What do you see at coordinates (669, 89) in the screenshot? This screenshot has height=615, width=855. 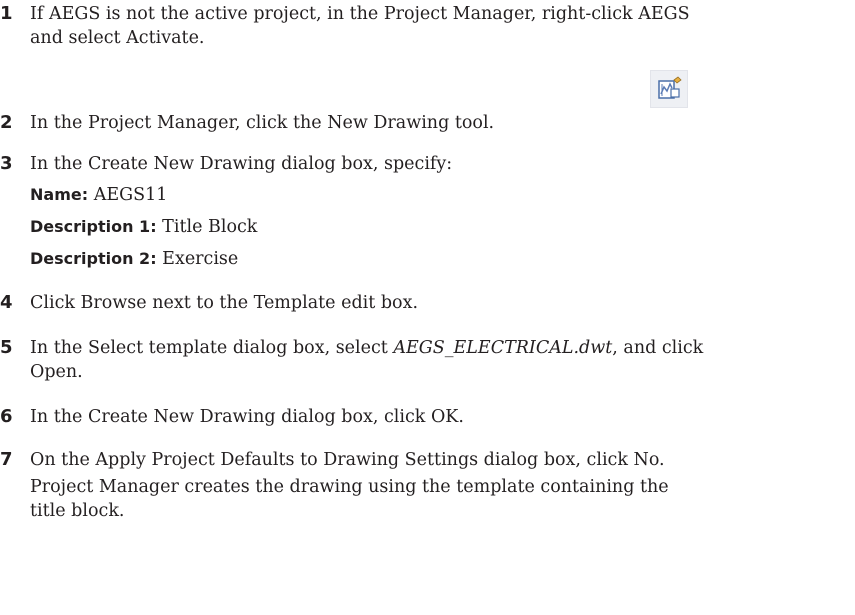 I see `new-drawing-tool-icon` at bounding box center [669, 89].